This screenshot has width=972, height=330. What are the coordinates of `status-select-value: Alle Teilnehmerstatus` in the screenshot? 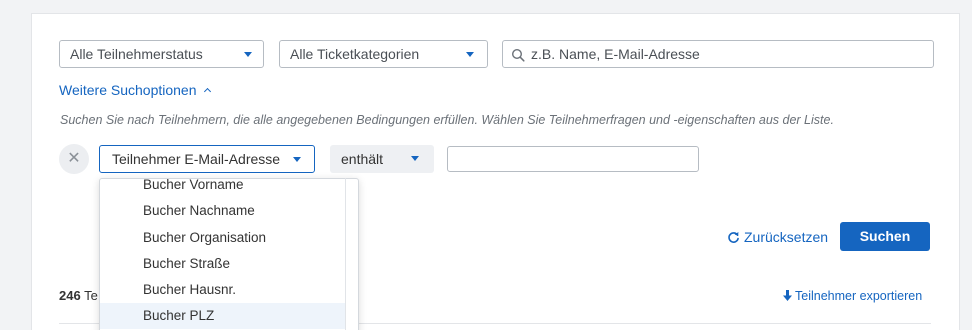 It's located at (136, 54).